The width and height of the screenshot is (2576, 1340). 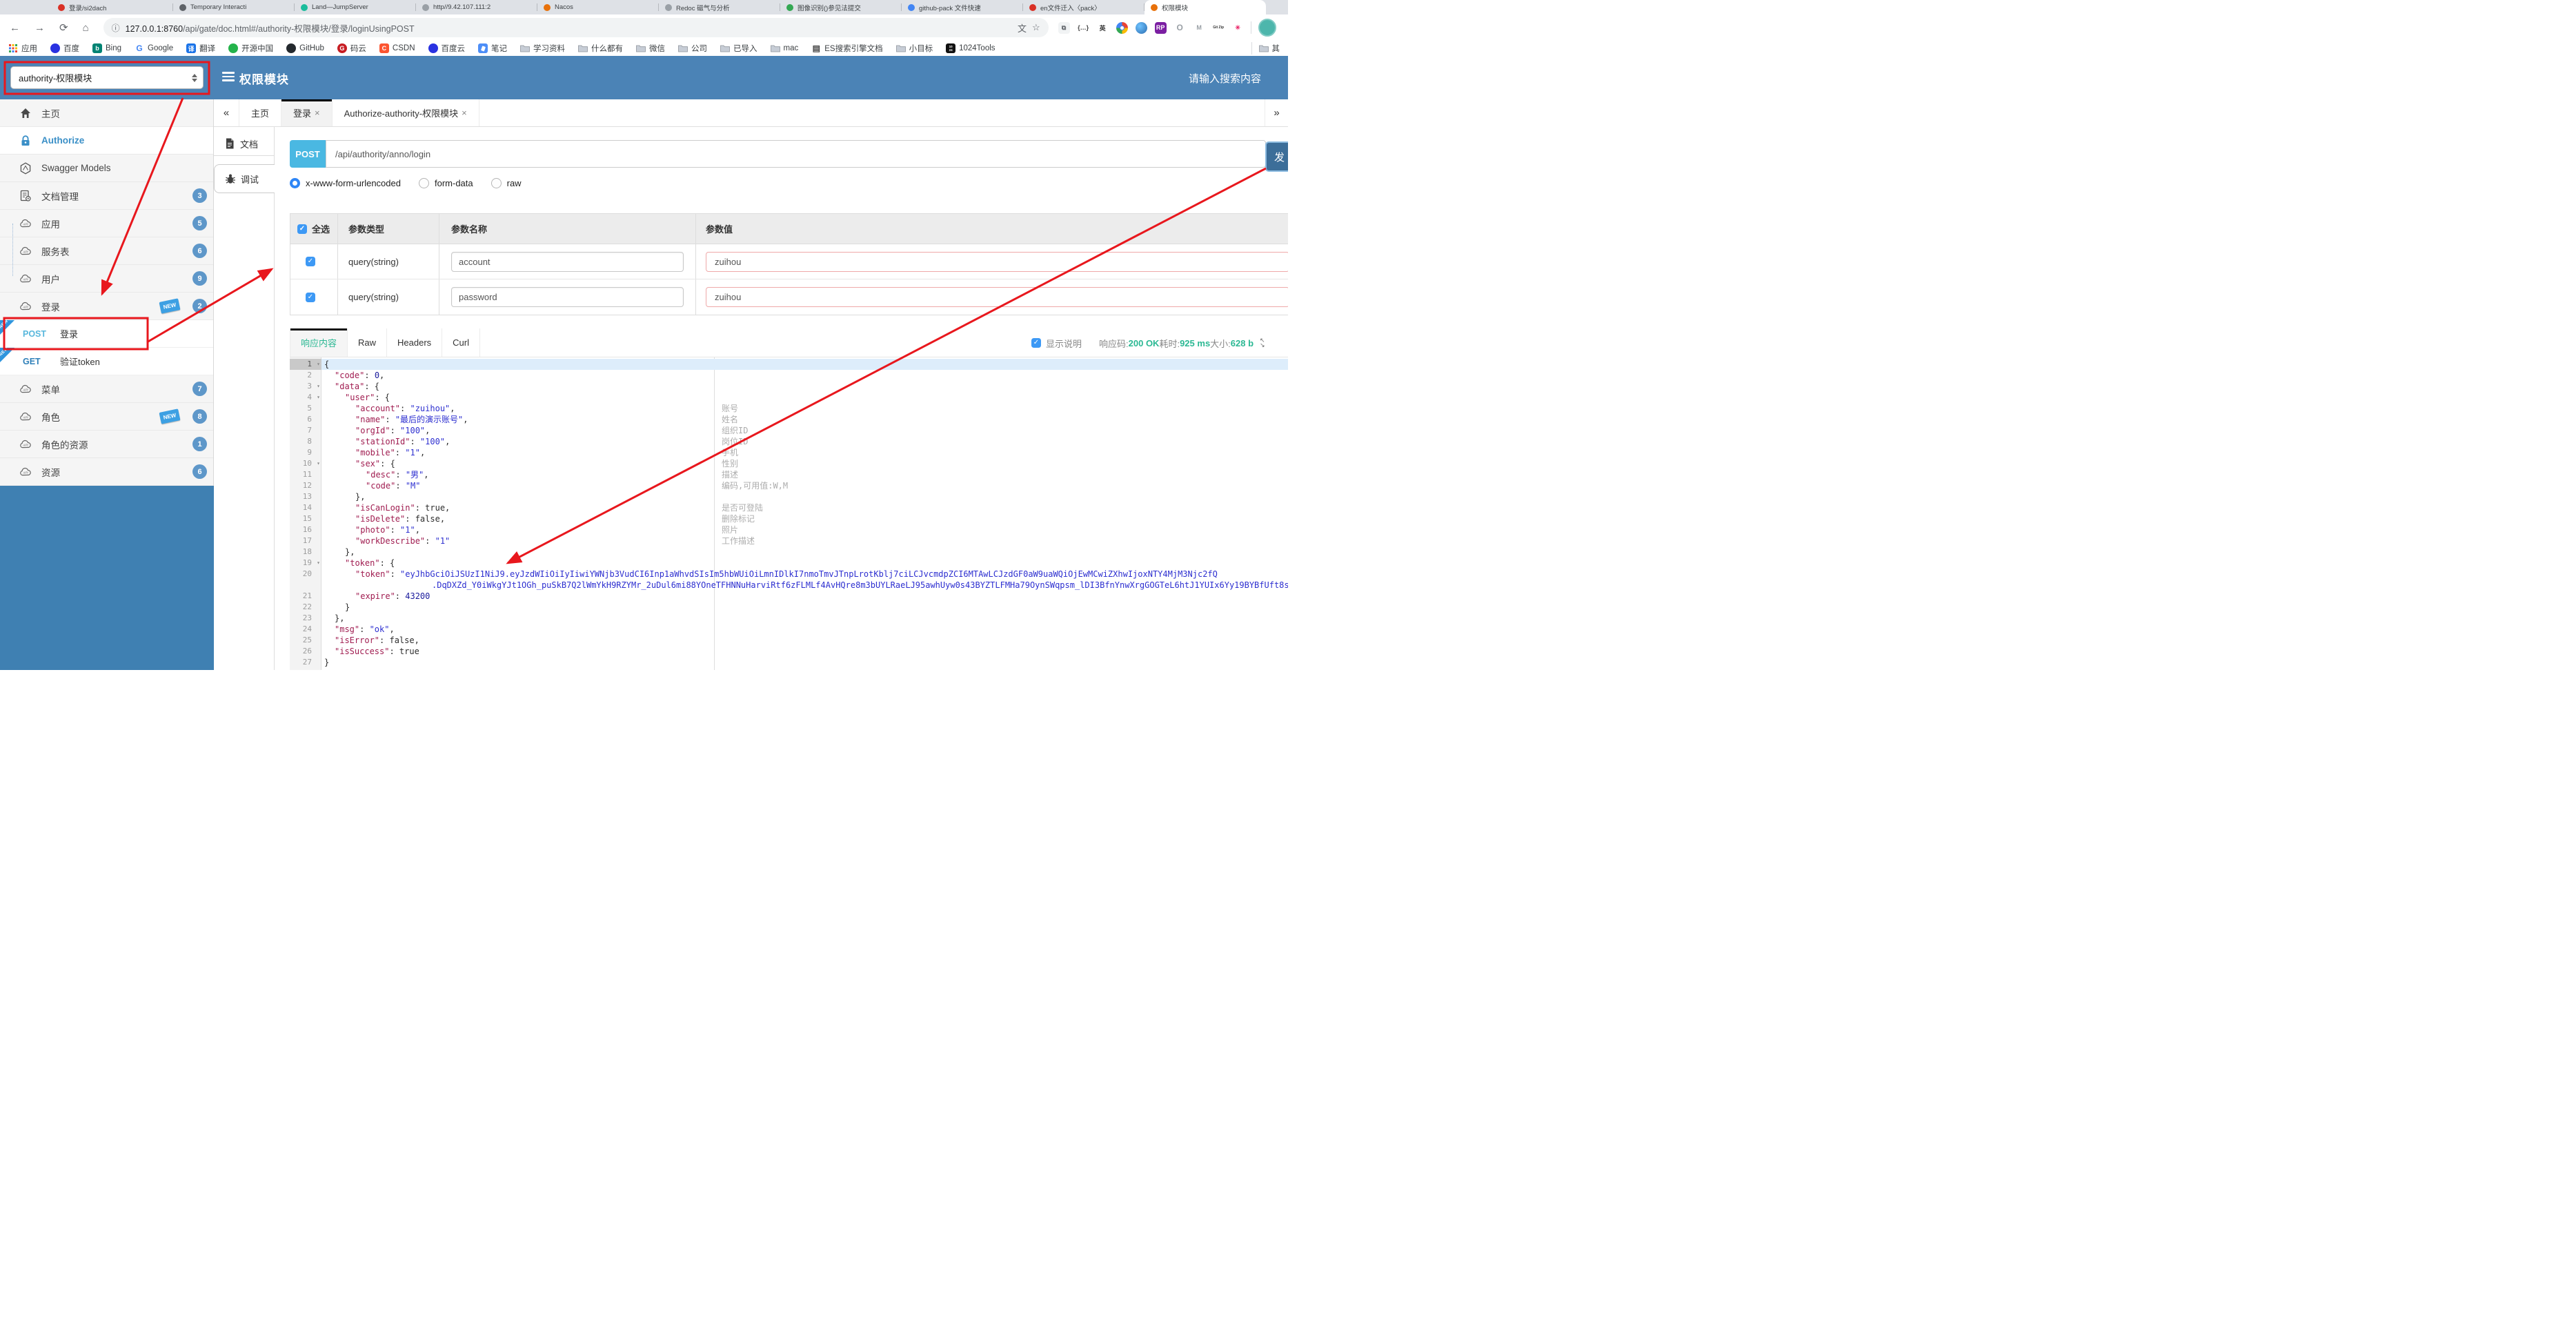 I want to click on back-icon: ←, so click(x=15, y=28).